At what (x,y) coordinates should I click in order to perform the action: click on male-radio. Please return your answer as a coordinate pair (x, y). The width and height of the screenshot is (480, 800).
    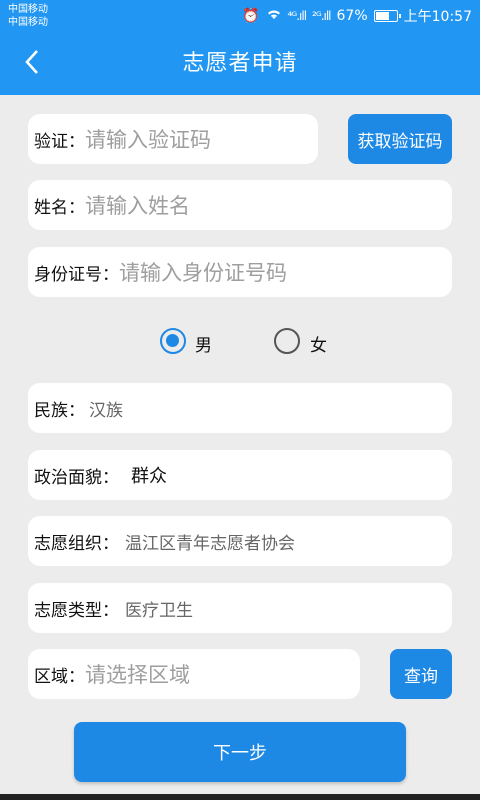
    Looking at the image, I should click on (173, 341).